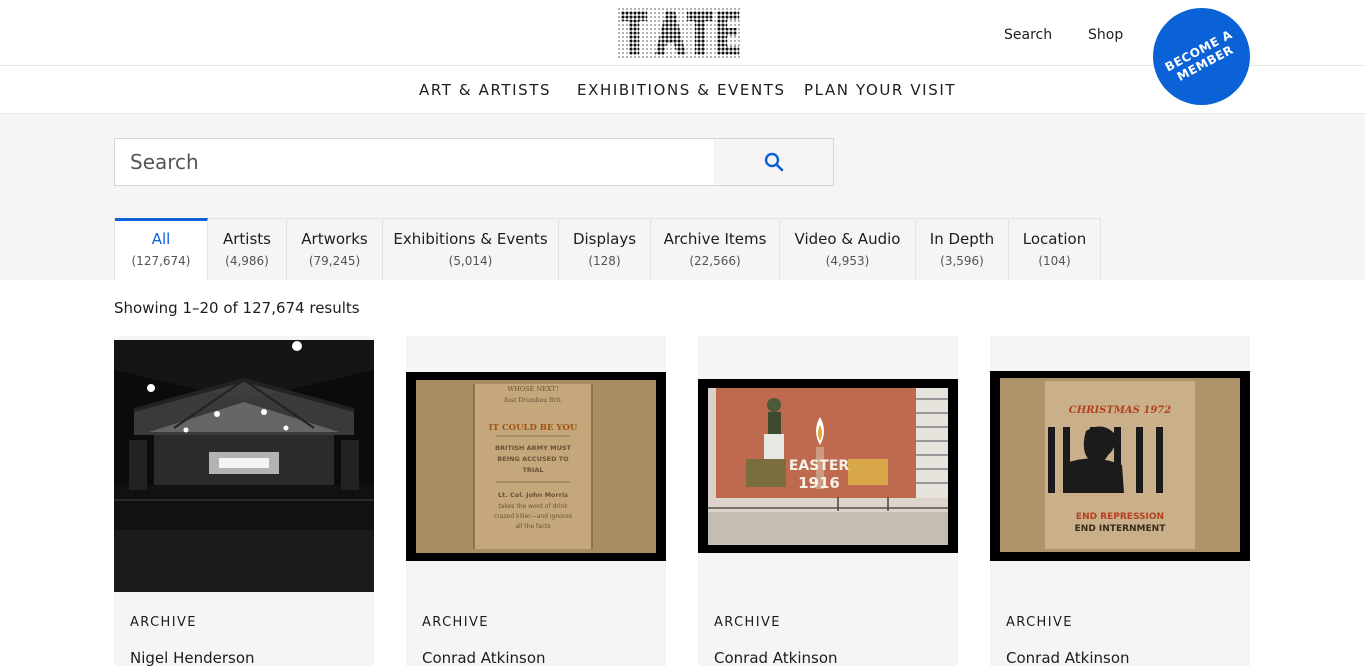  Describe the element at coordinates (1120, 410) in the screenshot. I see `poster-text: CHRISTMAS 1972` at that location.